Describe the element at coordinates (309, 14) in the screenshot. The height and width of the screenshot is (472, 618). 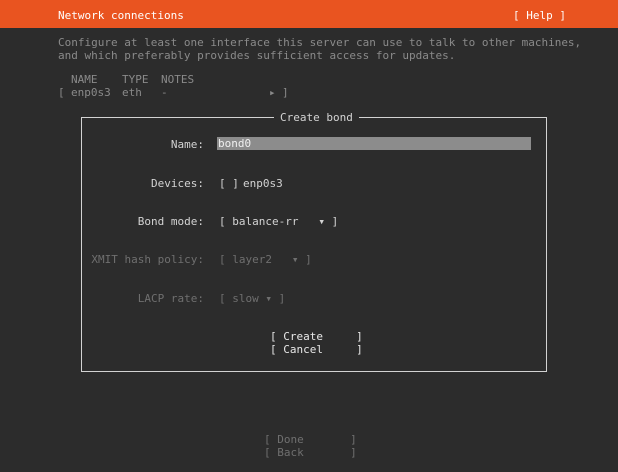
I see `header-bar: Network connections [ Help ]` at that location.